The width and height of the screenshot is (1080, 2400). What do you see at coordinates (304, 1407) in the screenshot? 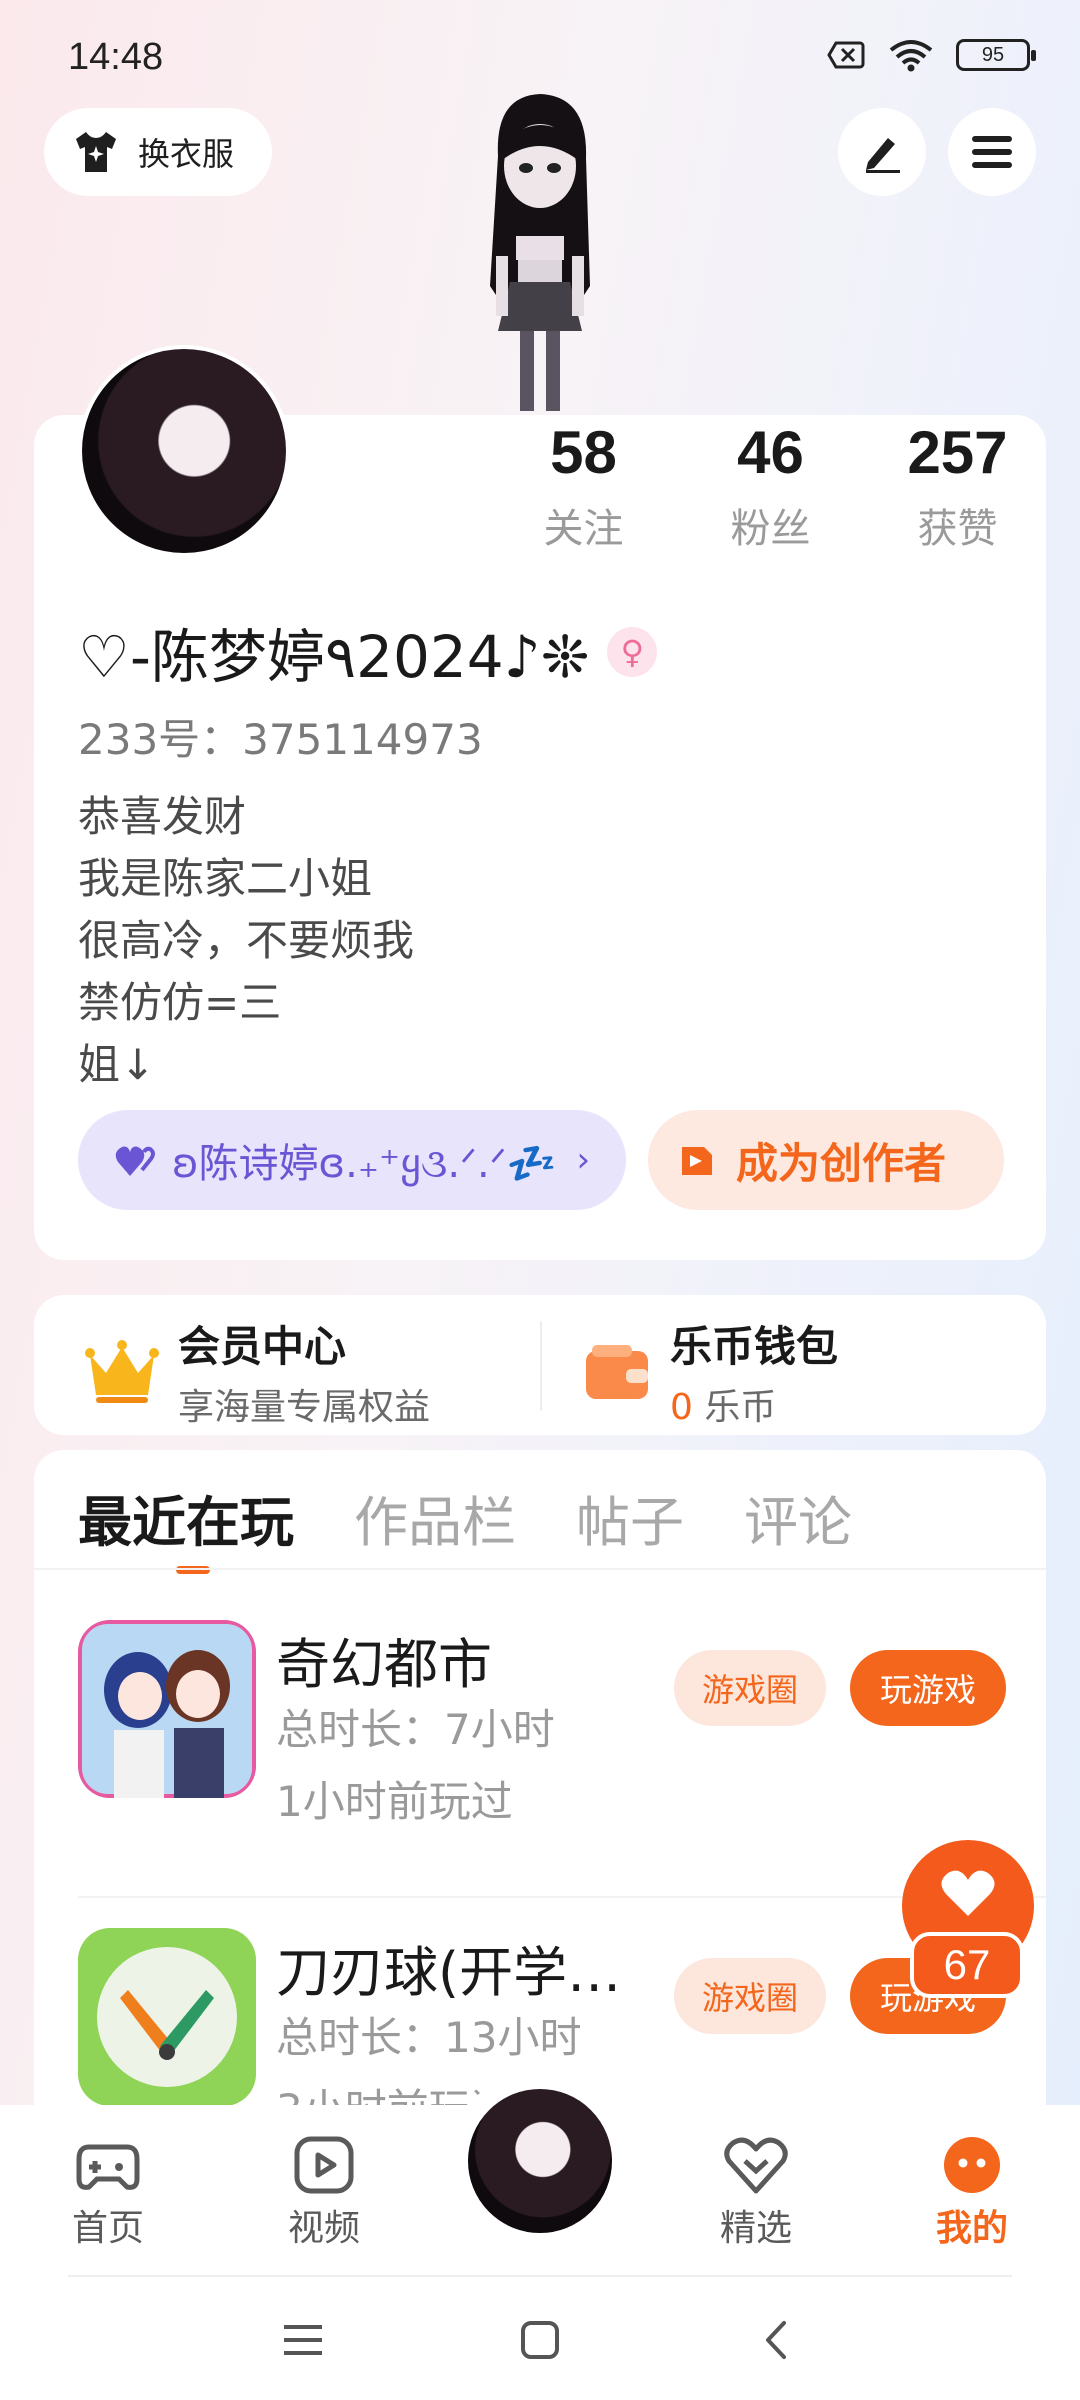
I see `member-center-subtitle: 享海量专属权益` at bounding box center [304, 1407].